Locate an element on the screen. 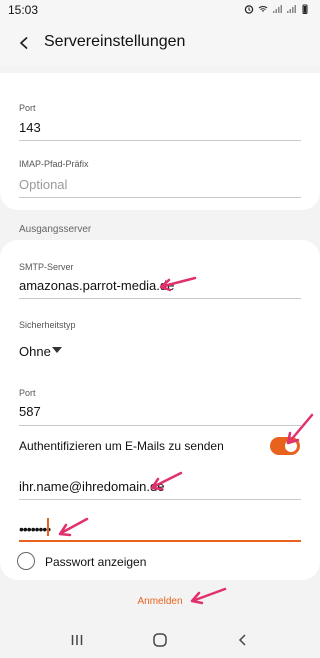  outgoing-port-label: Port is located at coordinates (27, 393).